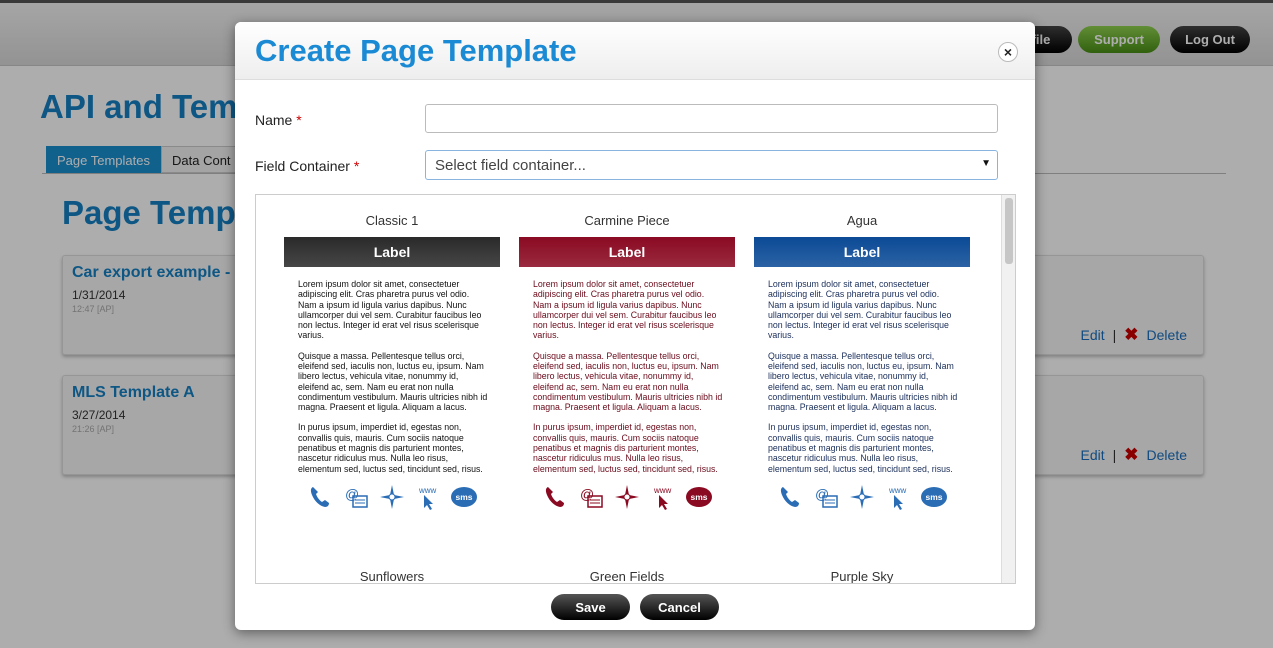 This screenshot has width=1273, height=648. What do you see at coordinates (627, 576) in the screenshot?
I see `template-option-name: Green Fields` at bounding box center [627, 576].